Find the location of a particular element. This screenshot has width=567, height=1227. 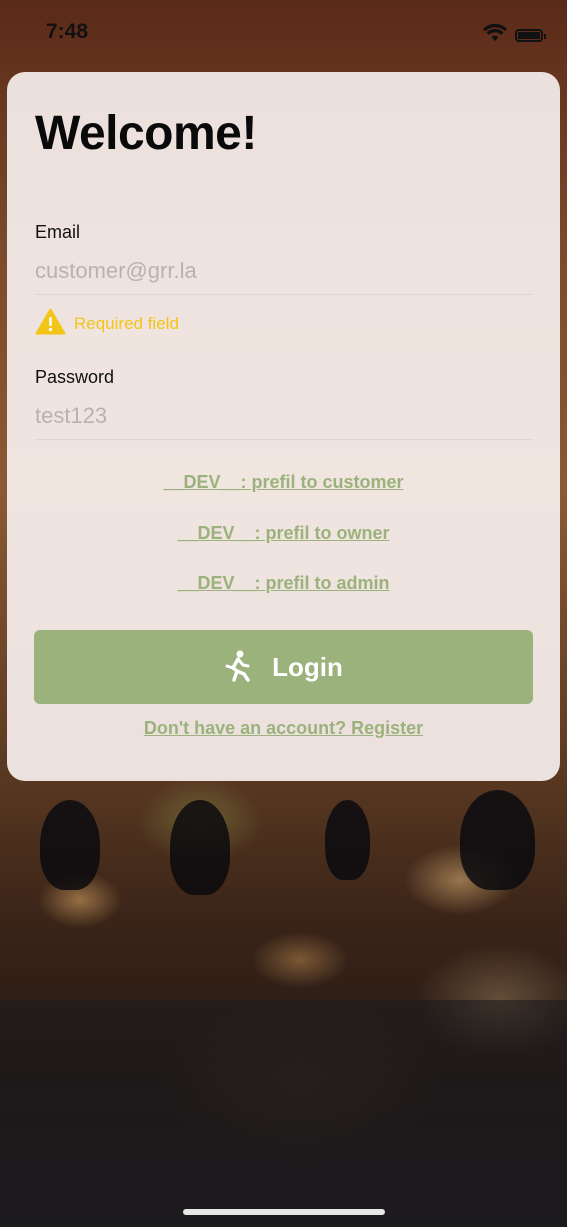

home-indicator is located at coordinates (284, 1212).